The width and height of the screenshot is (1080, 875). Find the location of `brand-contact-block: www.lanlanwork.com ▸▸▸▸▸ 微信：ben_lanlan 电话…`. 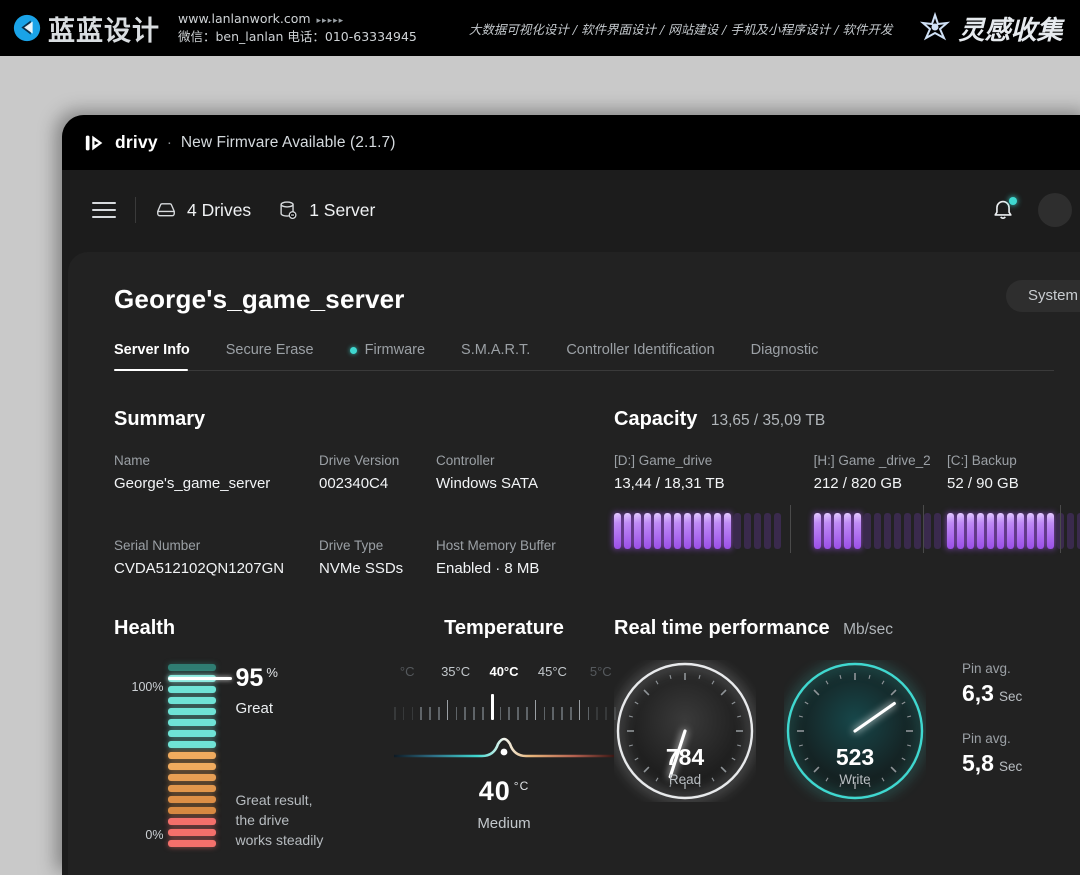

brand-contact-block: www.lanlanwork.com ▸▸▸▸▸ 微信：ben_lanlan 电话… is located at coordinates (297, 28).